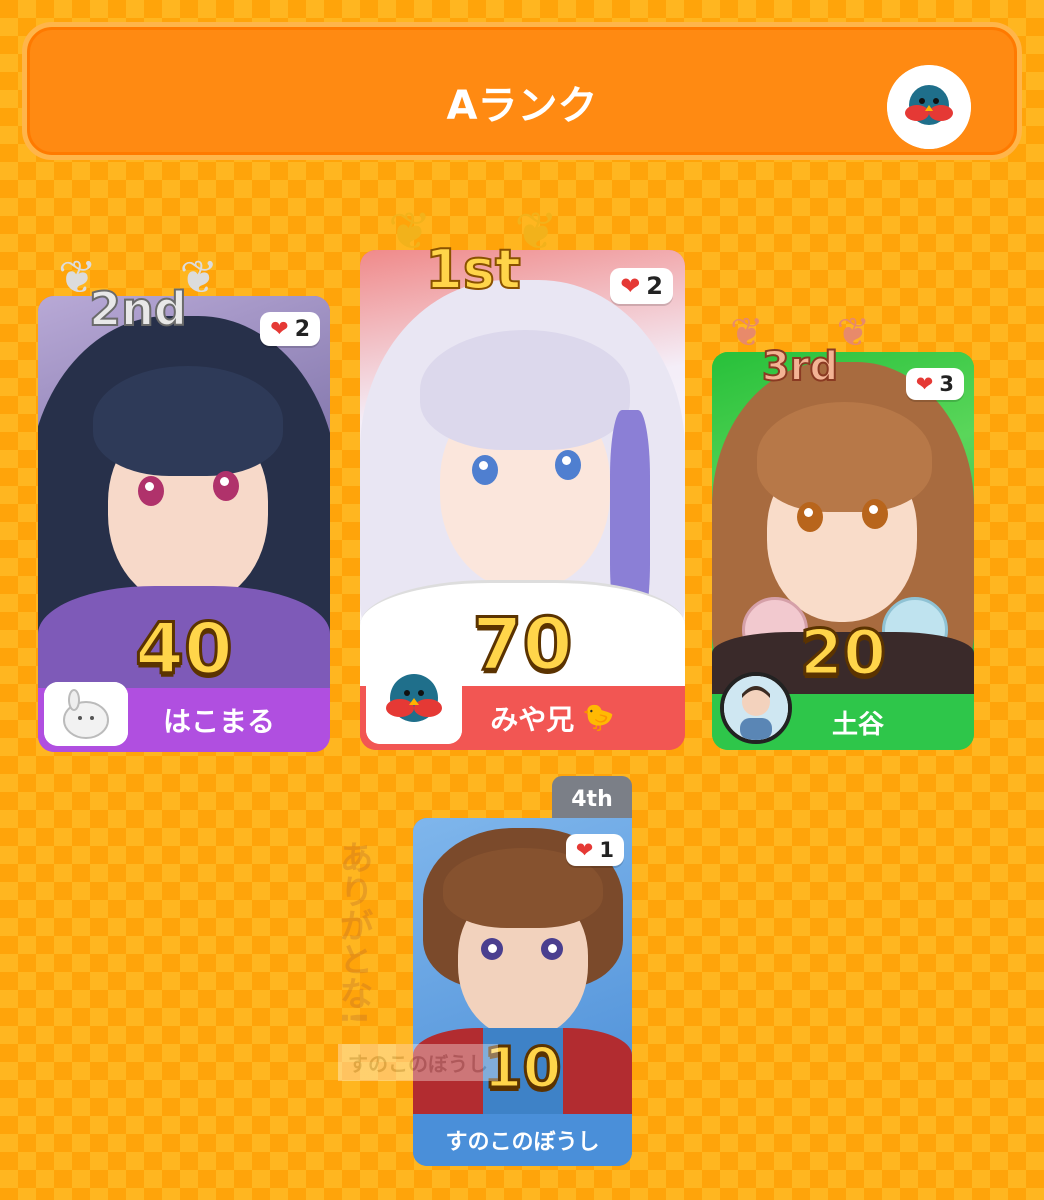  I want to click on watermark-sub: すのこのぼうし, so click(418, 1062).